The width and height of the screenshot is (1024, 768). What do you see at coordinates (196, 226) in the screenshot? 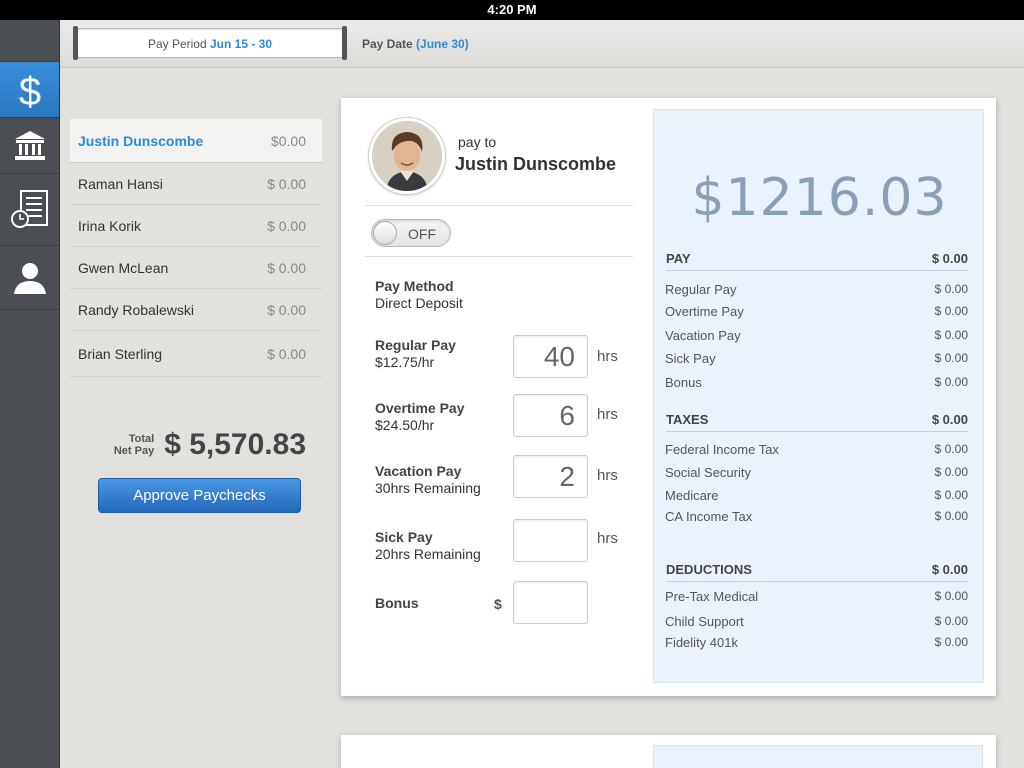
I see `list-item: Irina Korik $ 0.00` at bounding box center [196, 226].